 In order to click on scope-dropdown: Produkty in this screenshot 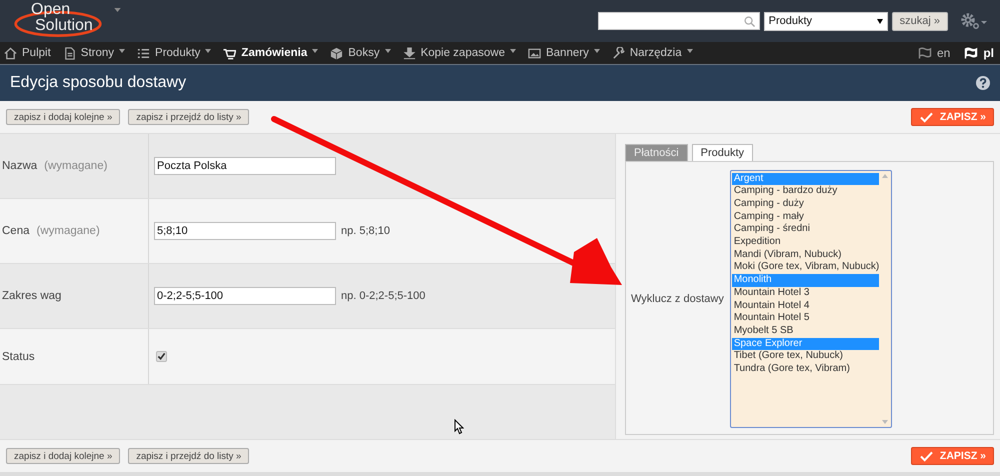, I will do `click(826, 21)`.